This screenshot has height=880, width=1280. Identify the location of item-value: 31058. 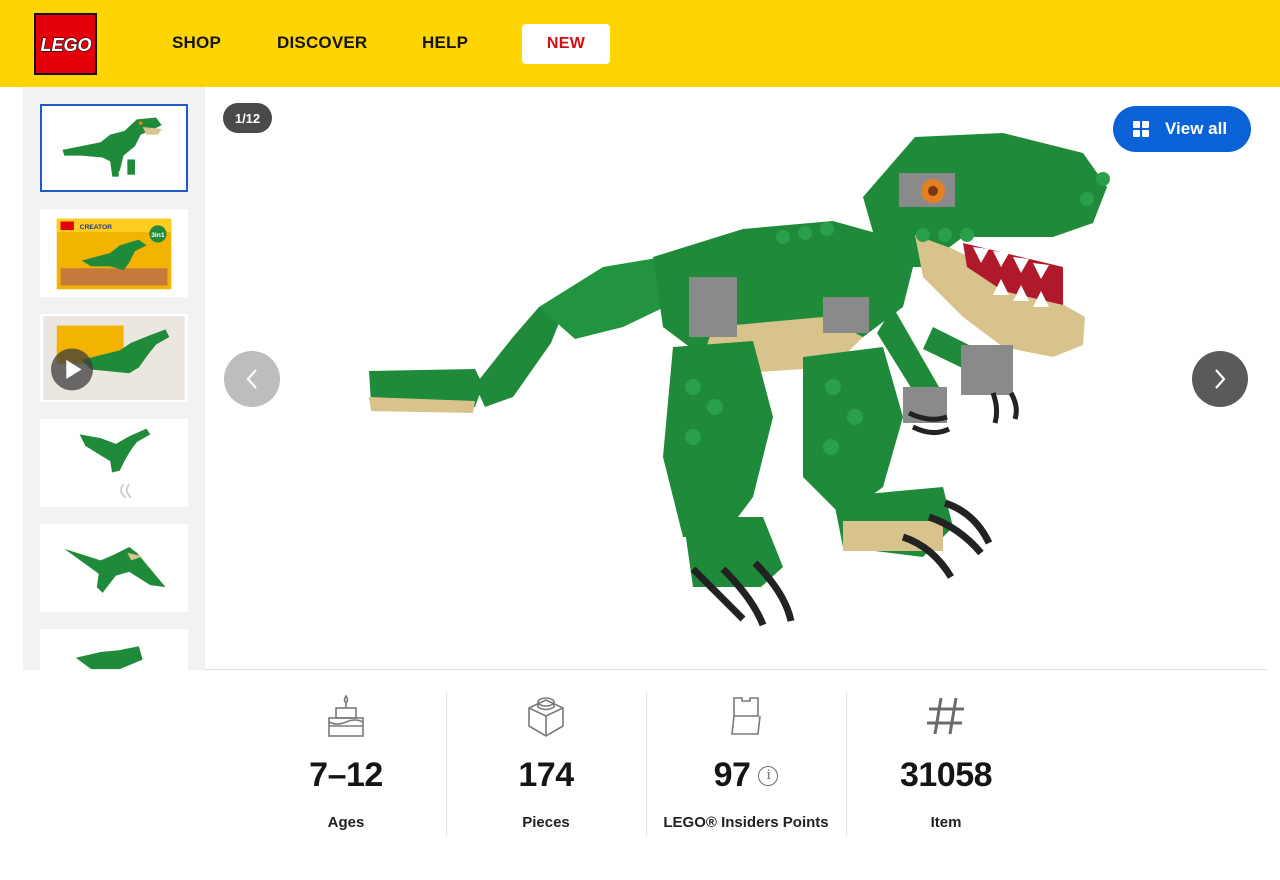
(946, 775).